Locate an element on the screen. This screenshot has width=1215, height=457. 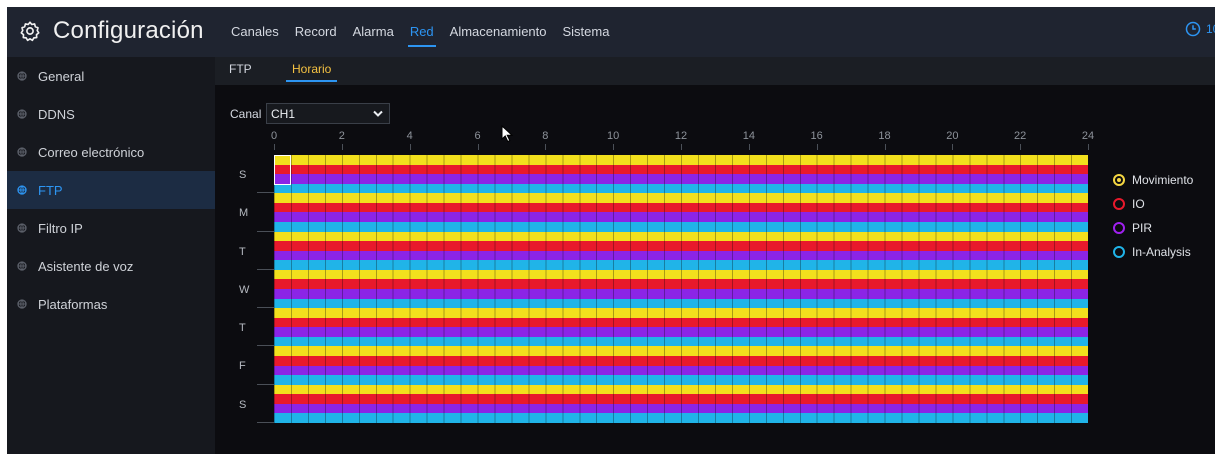
sidebar-item-asistente-de-voz: Asistente de voz is located at coordinates (111, 266).